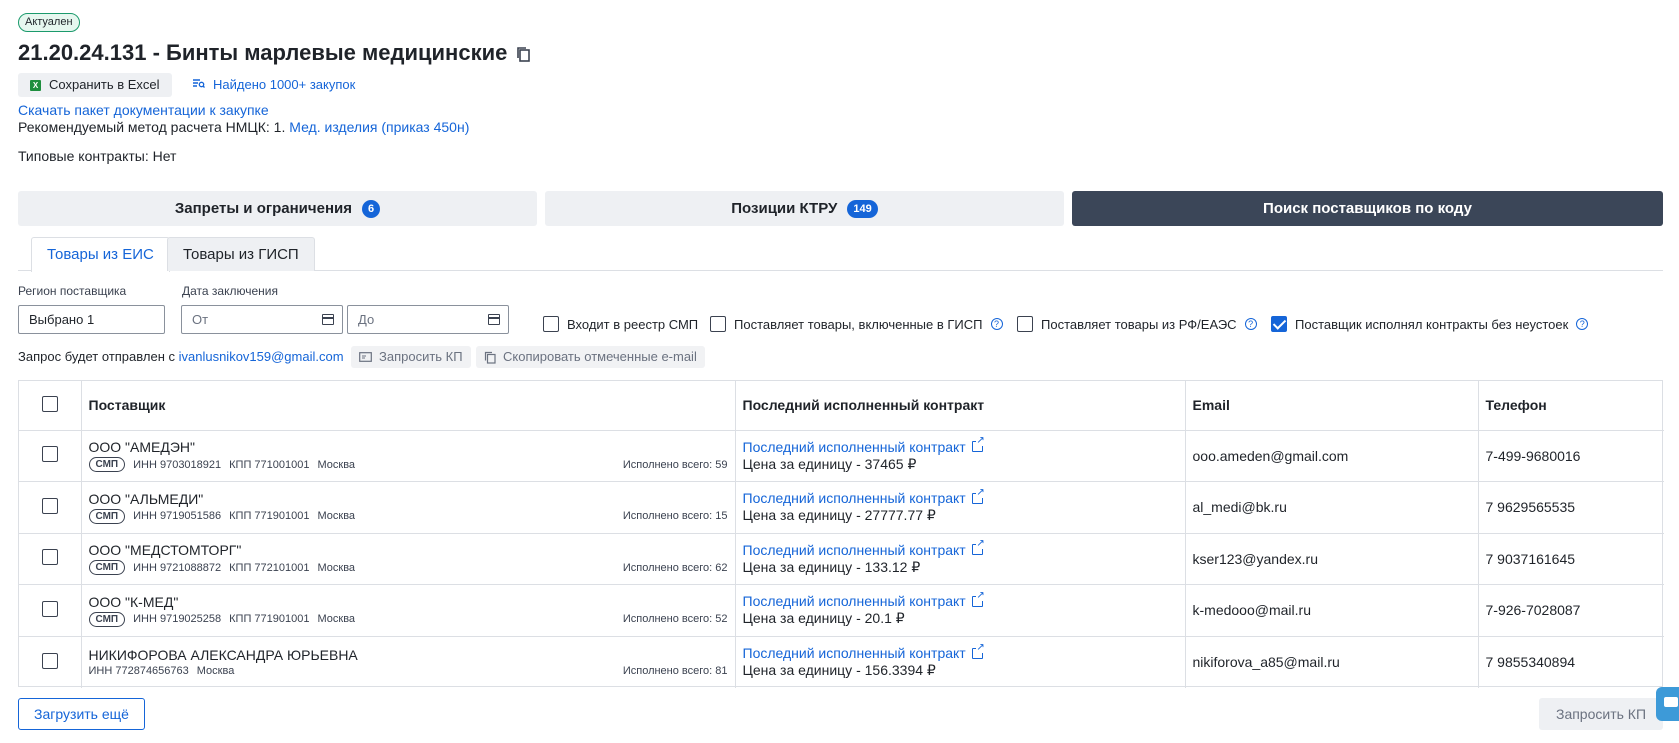 The image size is (1679, 743). What do you see at coordinates (1332, 662) in the screenshot?
I see `email-cell: nikiforova_a85@mail.ru` at bounding box center [1332, 662].